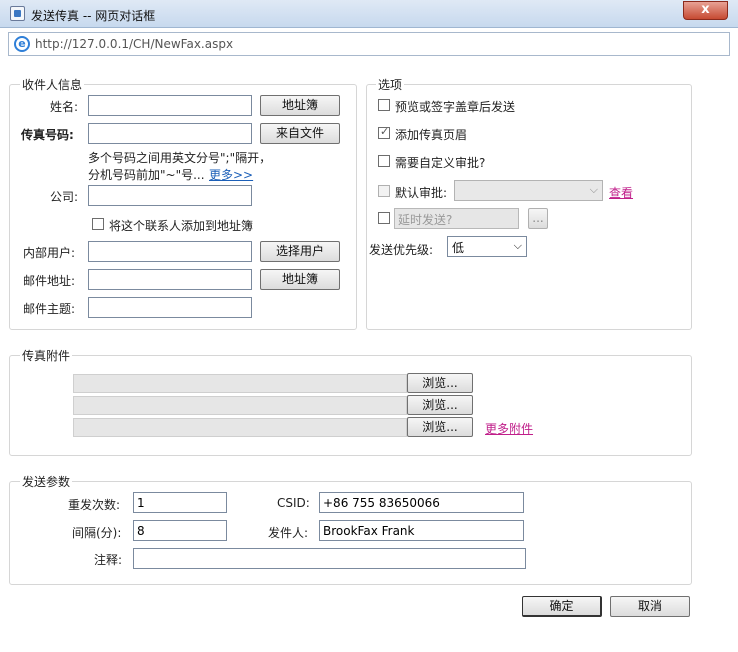 The height and width of the screenshot is (652, 738). What do you see at coordinates (49, 253) in the screenshot?
I see `internal-user-label: 内部用户:` at bounding box center [49, 253].